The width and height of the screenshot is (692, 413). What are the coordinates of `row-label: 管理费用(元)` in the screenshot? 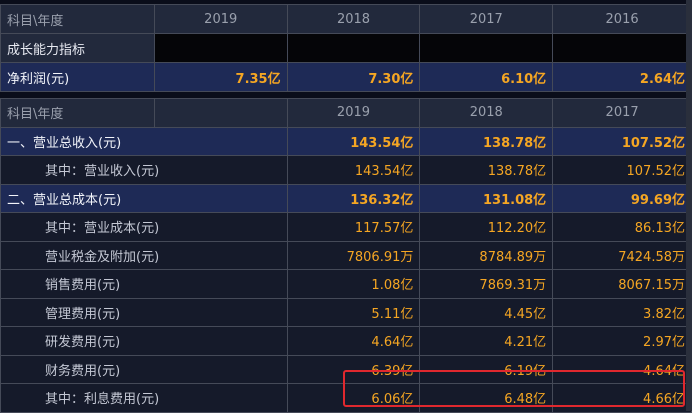 It's located at (144, 312).